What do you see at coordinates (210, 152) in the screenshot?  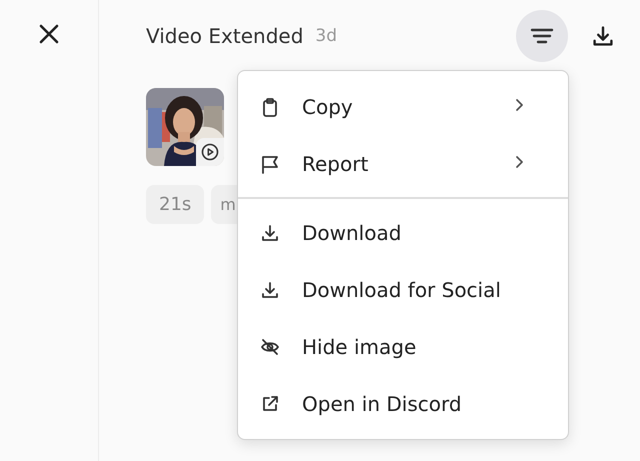 I see `play-icon` at bounding box center [210, 152].